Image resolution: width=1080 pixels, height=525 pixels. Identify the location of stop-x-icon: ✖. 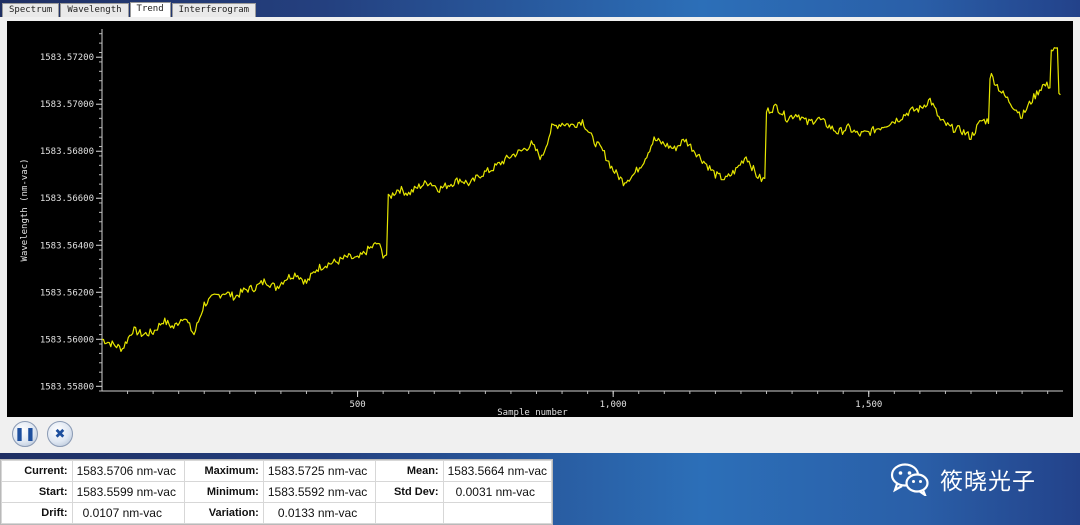
(60, 434).